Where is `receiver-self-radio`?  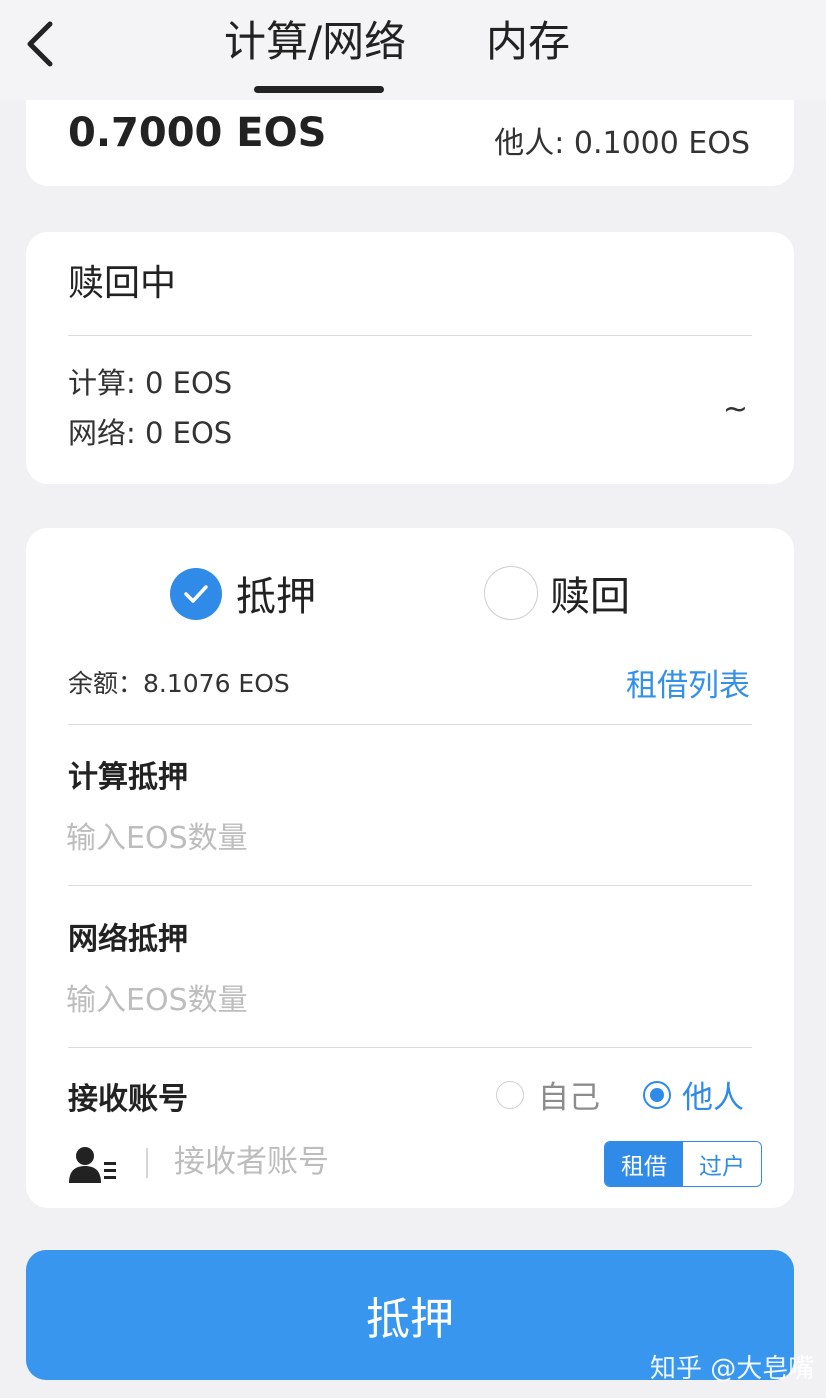
receiver-self-radio is located at coordinates (510, 1095).